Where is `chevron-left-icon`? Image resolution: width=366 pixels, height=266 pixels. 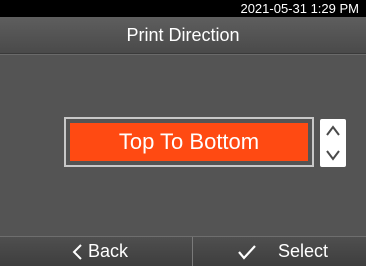
chevron-left-icon is located at coordinates (77, 254).